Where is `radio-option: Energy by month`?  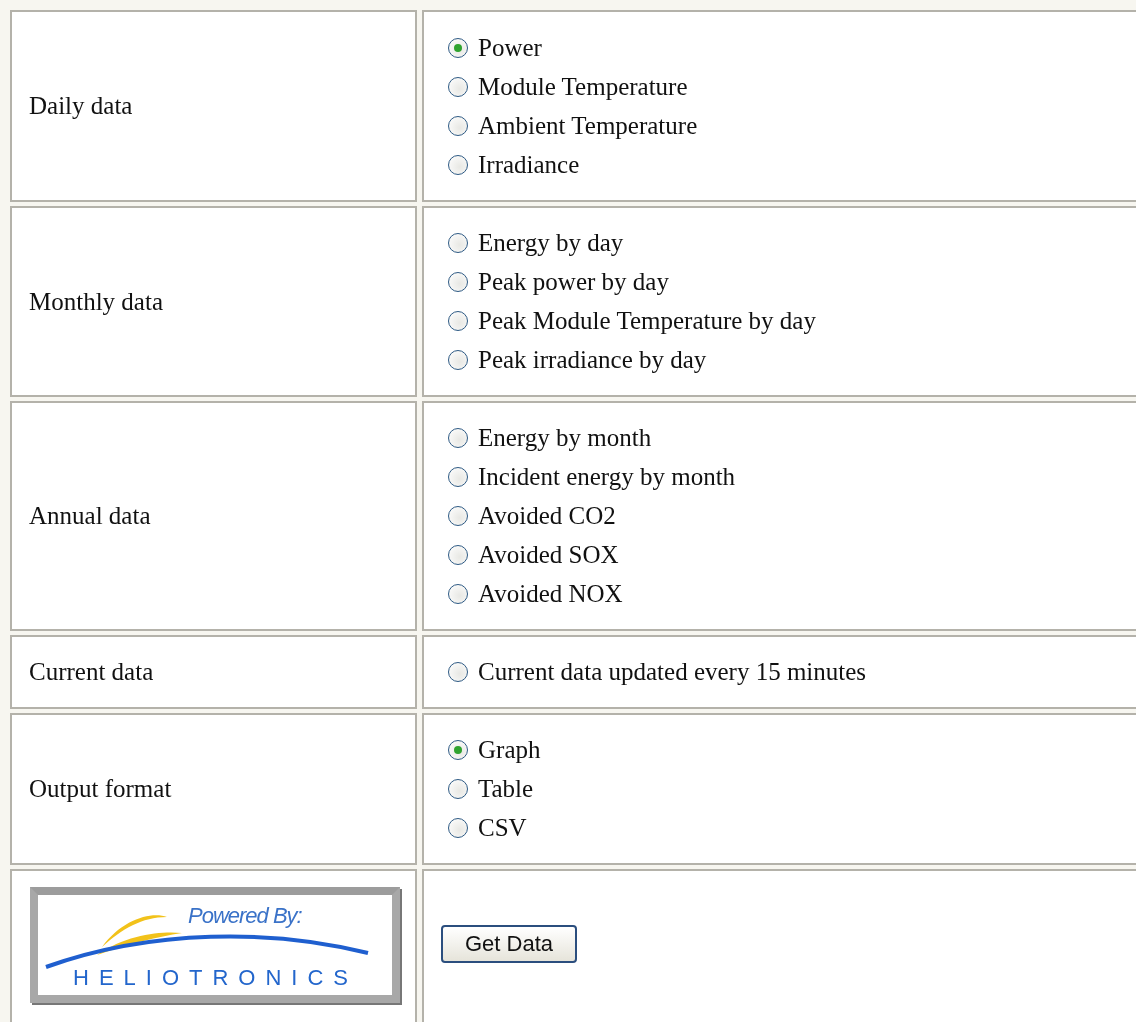 radio-option: Energy by month is located at coordinates (592, 438).